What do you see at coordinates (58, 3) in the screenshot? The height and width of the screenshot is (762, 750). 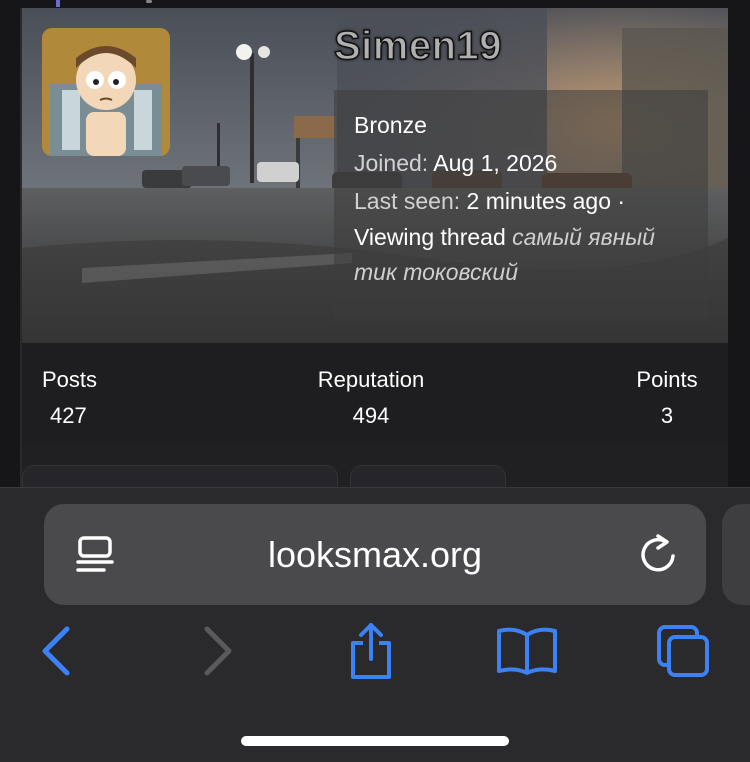 I see `top-accent-bar` at bounding box center [58, 3].